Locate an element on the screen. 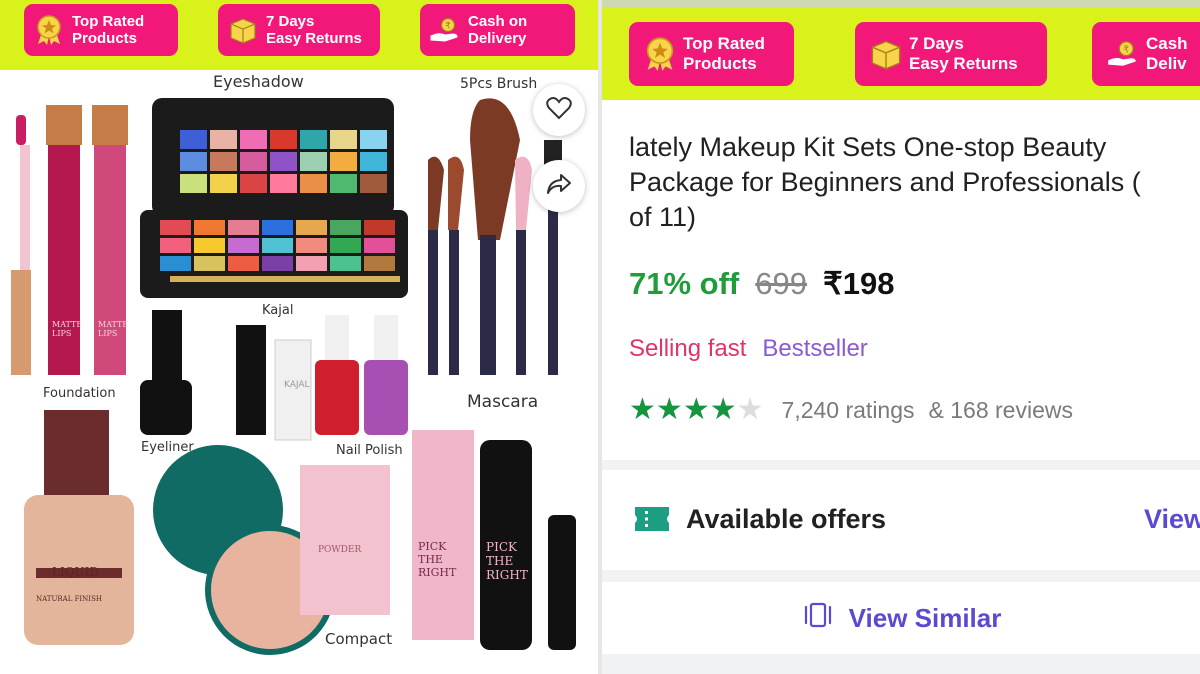 The width and height of the screenshot is (1200, 674). foundation-text: NATURAL FINISH is located at coordinates (69, 599).